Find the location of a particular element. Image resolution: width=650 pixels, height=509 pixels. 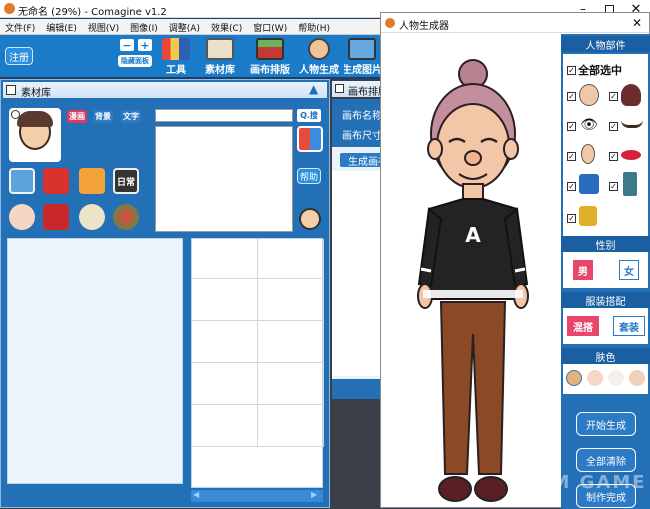

dumpling-category-icon is located at coordinates (92, 217).